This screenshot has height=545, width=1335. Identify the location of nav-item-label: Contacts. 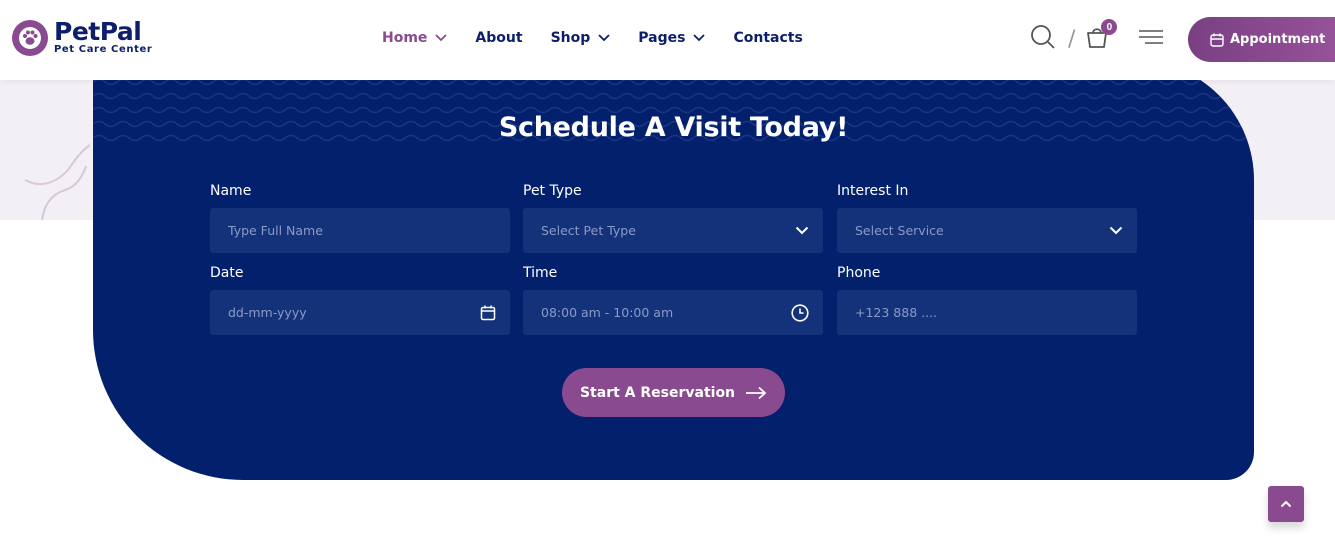
(768, 38).